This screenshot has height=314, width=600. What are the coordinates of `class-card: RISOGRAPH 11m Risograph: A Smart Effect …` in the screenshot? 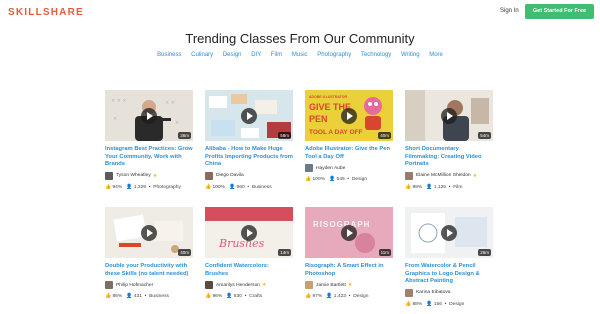 It's located at (349, 253).